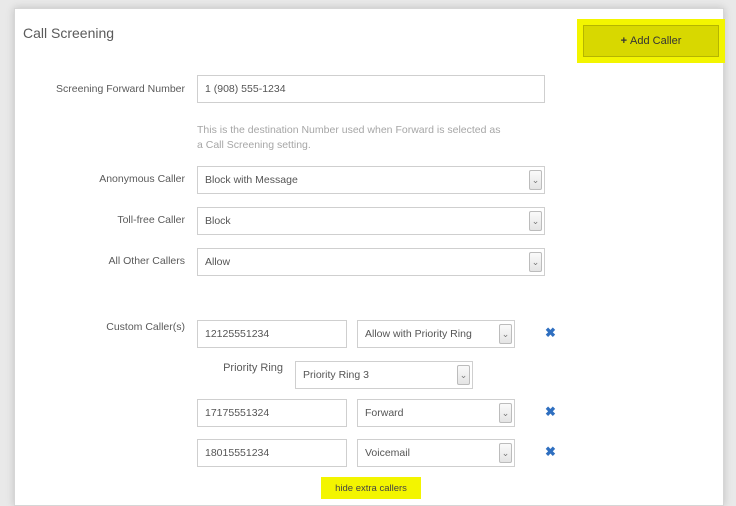 Image resolution: width=736 pixels, height=506 pixels. I want to click on all-other-callers-label: All Other Callers, so click(146, 261).